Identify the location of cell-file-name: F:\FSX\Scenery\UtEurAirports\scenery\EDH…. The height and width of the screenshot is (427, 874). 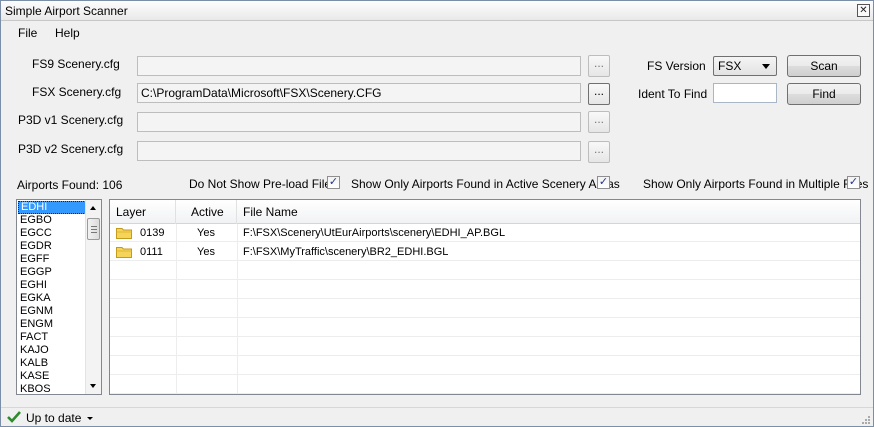
(374, 233).